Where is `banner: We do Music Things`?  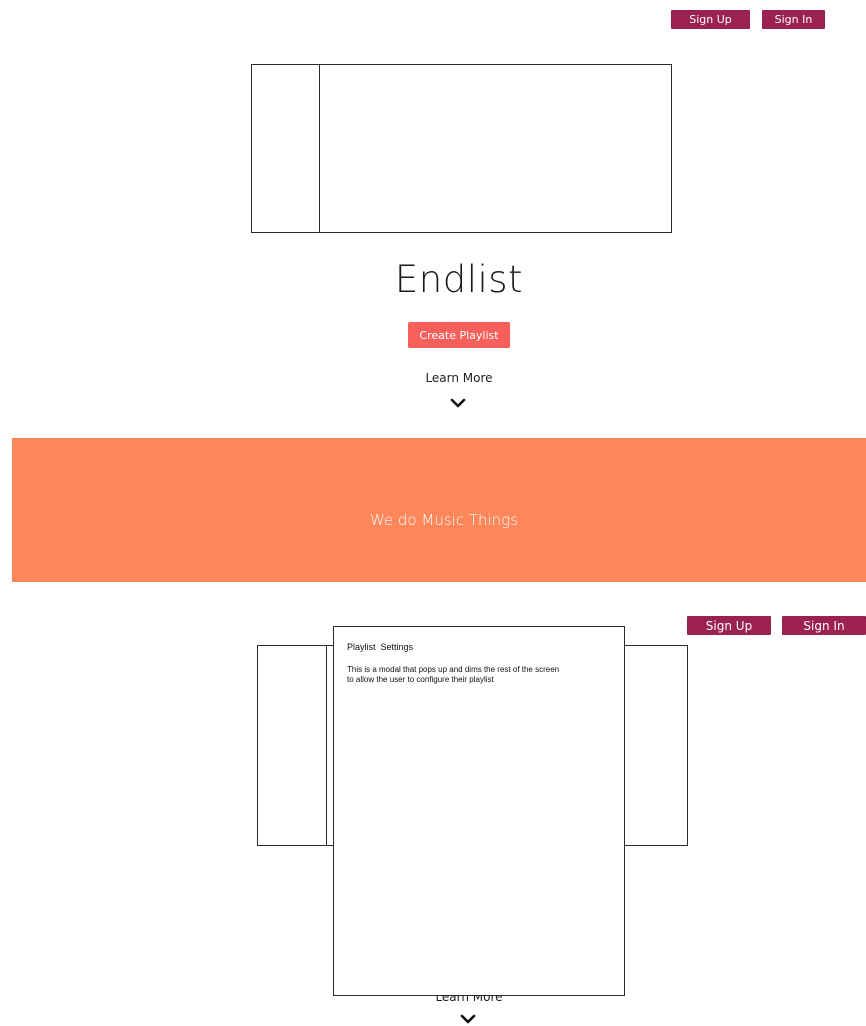 banner: We do Music Things is located at coordinates (439, 510).